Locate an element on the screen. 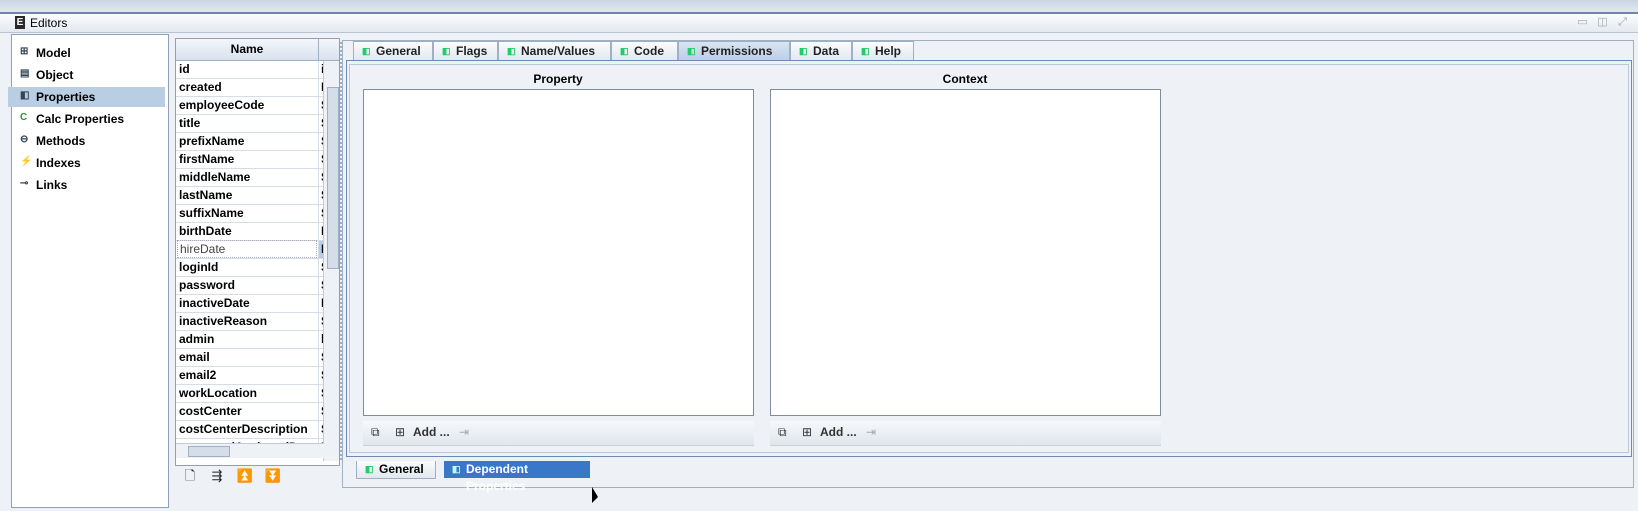 This screenshot has width=1638, height=511. tab-help: ◧ Help is located at coordinates (883, 50).